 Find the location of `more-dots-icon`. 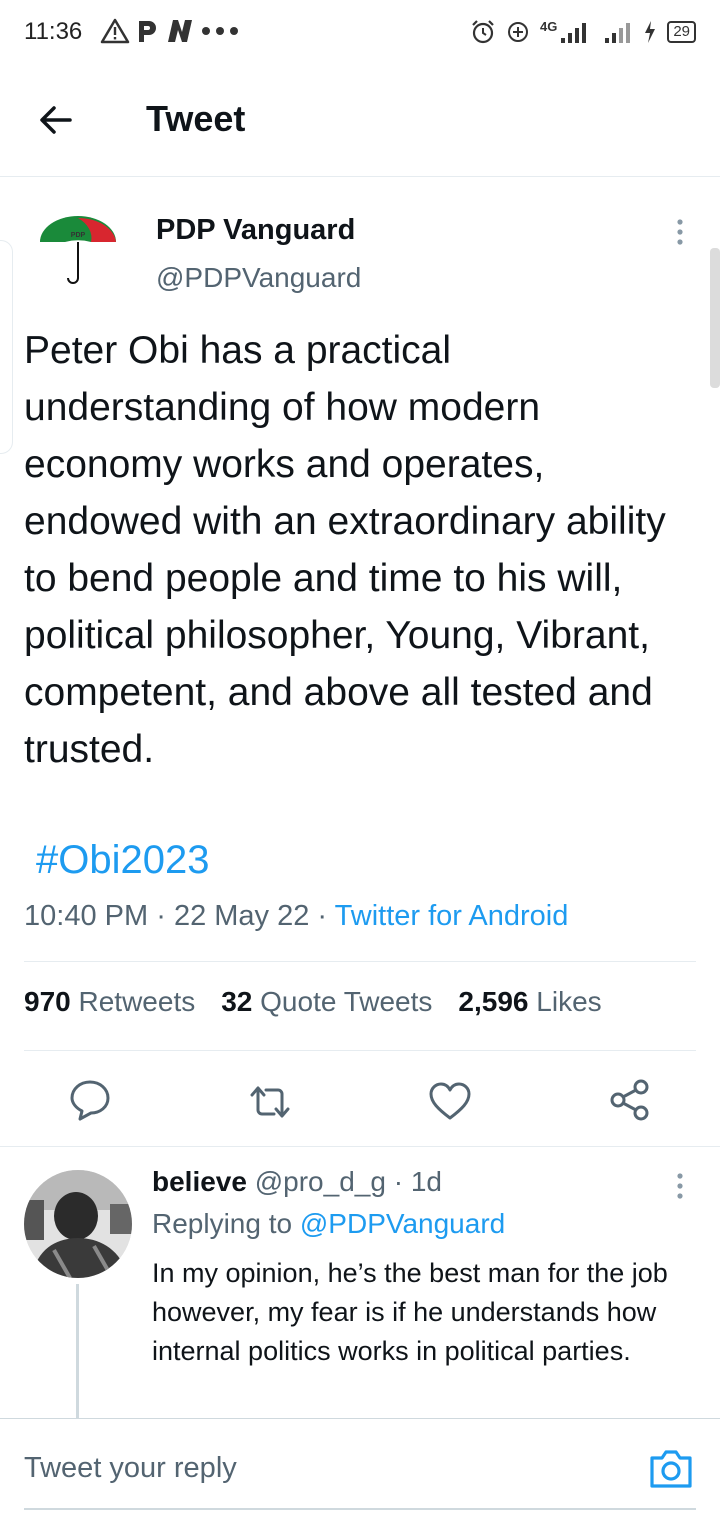

more-dots-icon is located at coordinates (220, 31).